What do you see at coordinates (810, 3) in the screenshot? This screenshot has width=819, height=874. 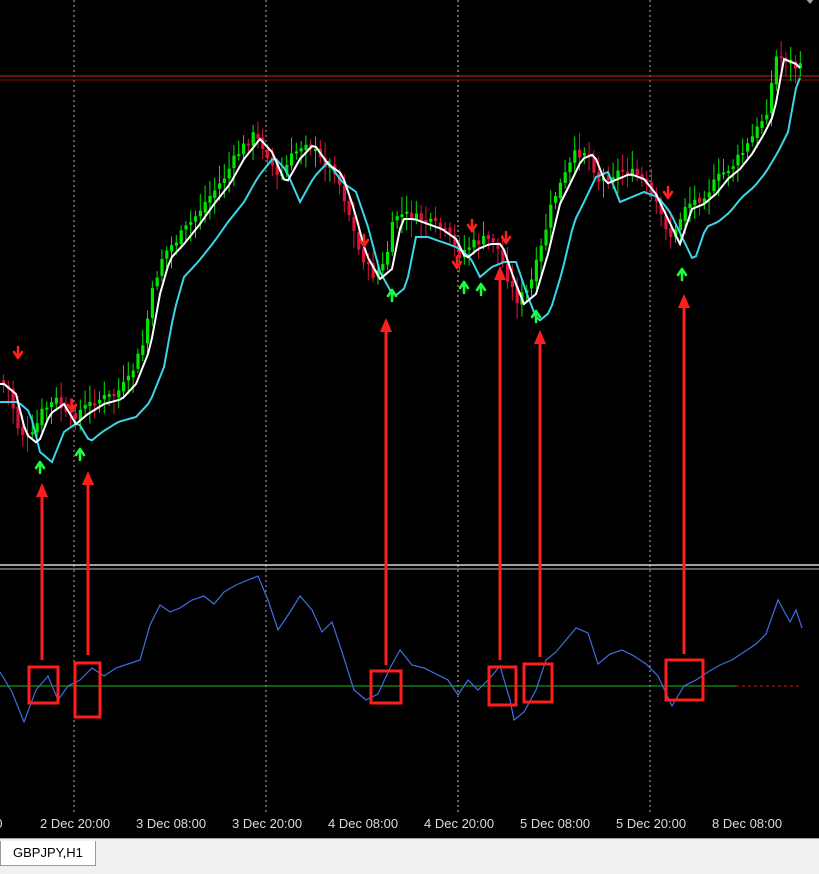 I see `chart-shift-marker-icon` at bounding box center [810, 3].